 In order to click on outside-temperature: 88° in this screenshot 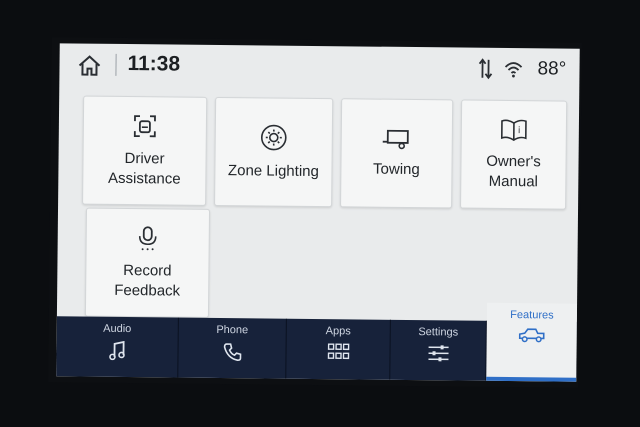, I will do `click(552, 69)`.